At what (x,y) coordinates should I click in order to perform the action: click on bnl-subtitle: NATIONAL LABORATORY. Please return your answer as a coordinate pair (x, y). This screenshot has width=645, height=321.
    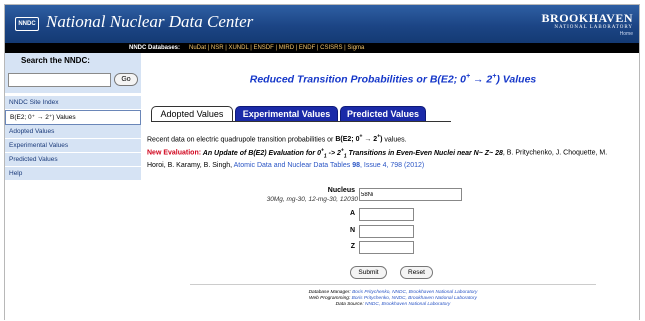
    Looking at the image, I should click on (593, 27).